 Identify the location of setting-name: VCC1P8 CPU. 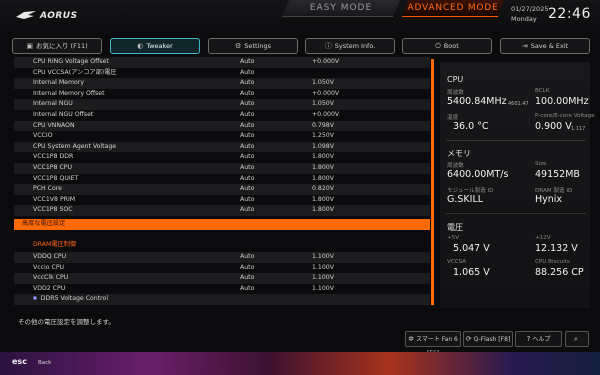
(53, 167).